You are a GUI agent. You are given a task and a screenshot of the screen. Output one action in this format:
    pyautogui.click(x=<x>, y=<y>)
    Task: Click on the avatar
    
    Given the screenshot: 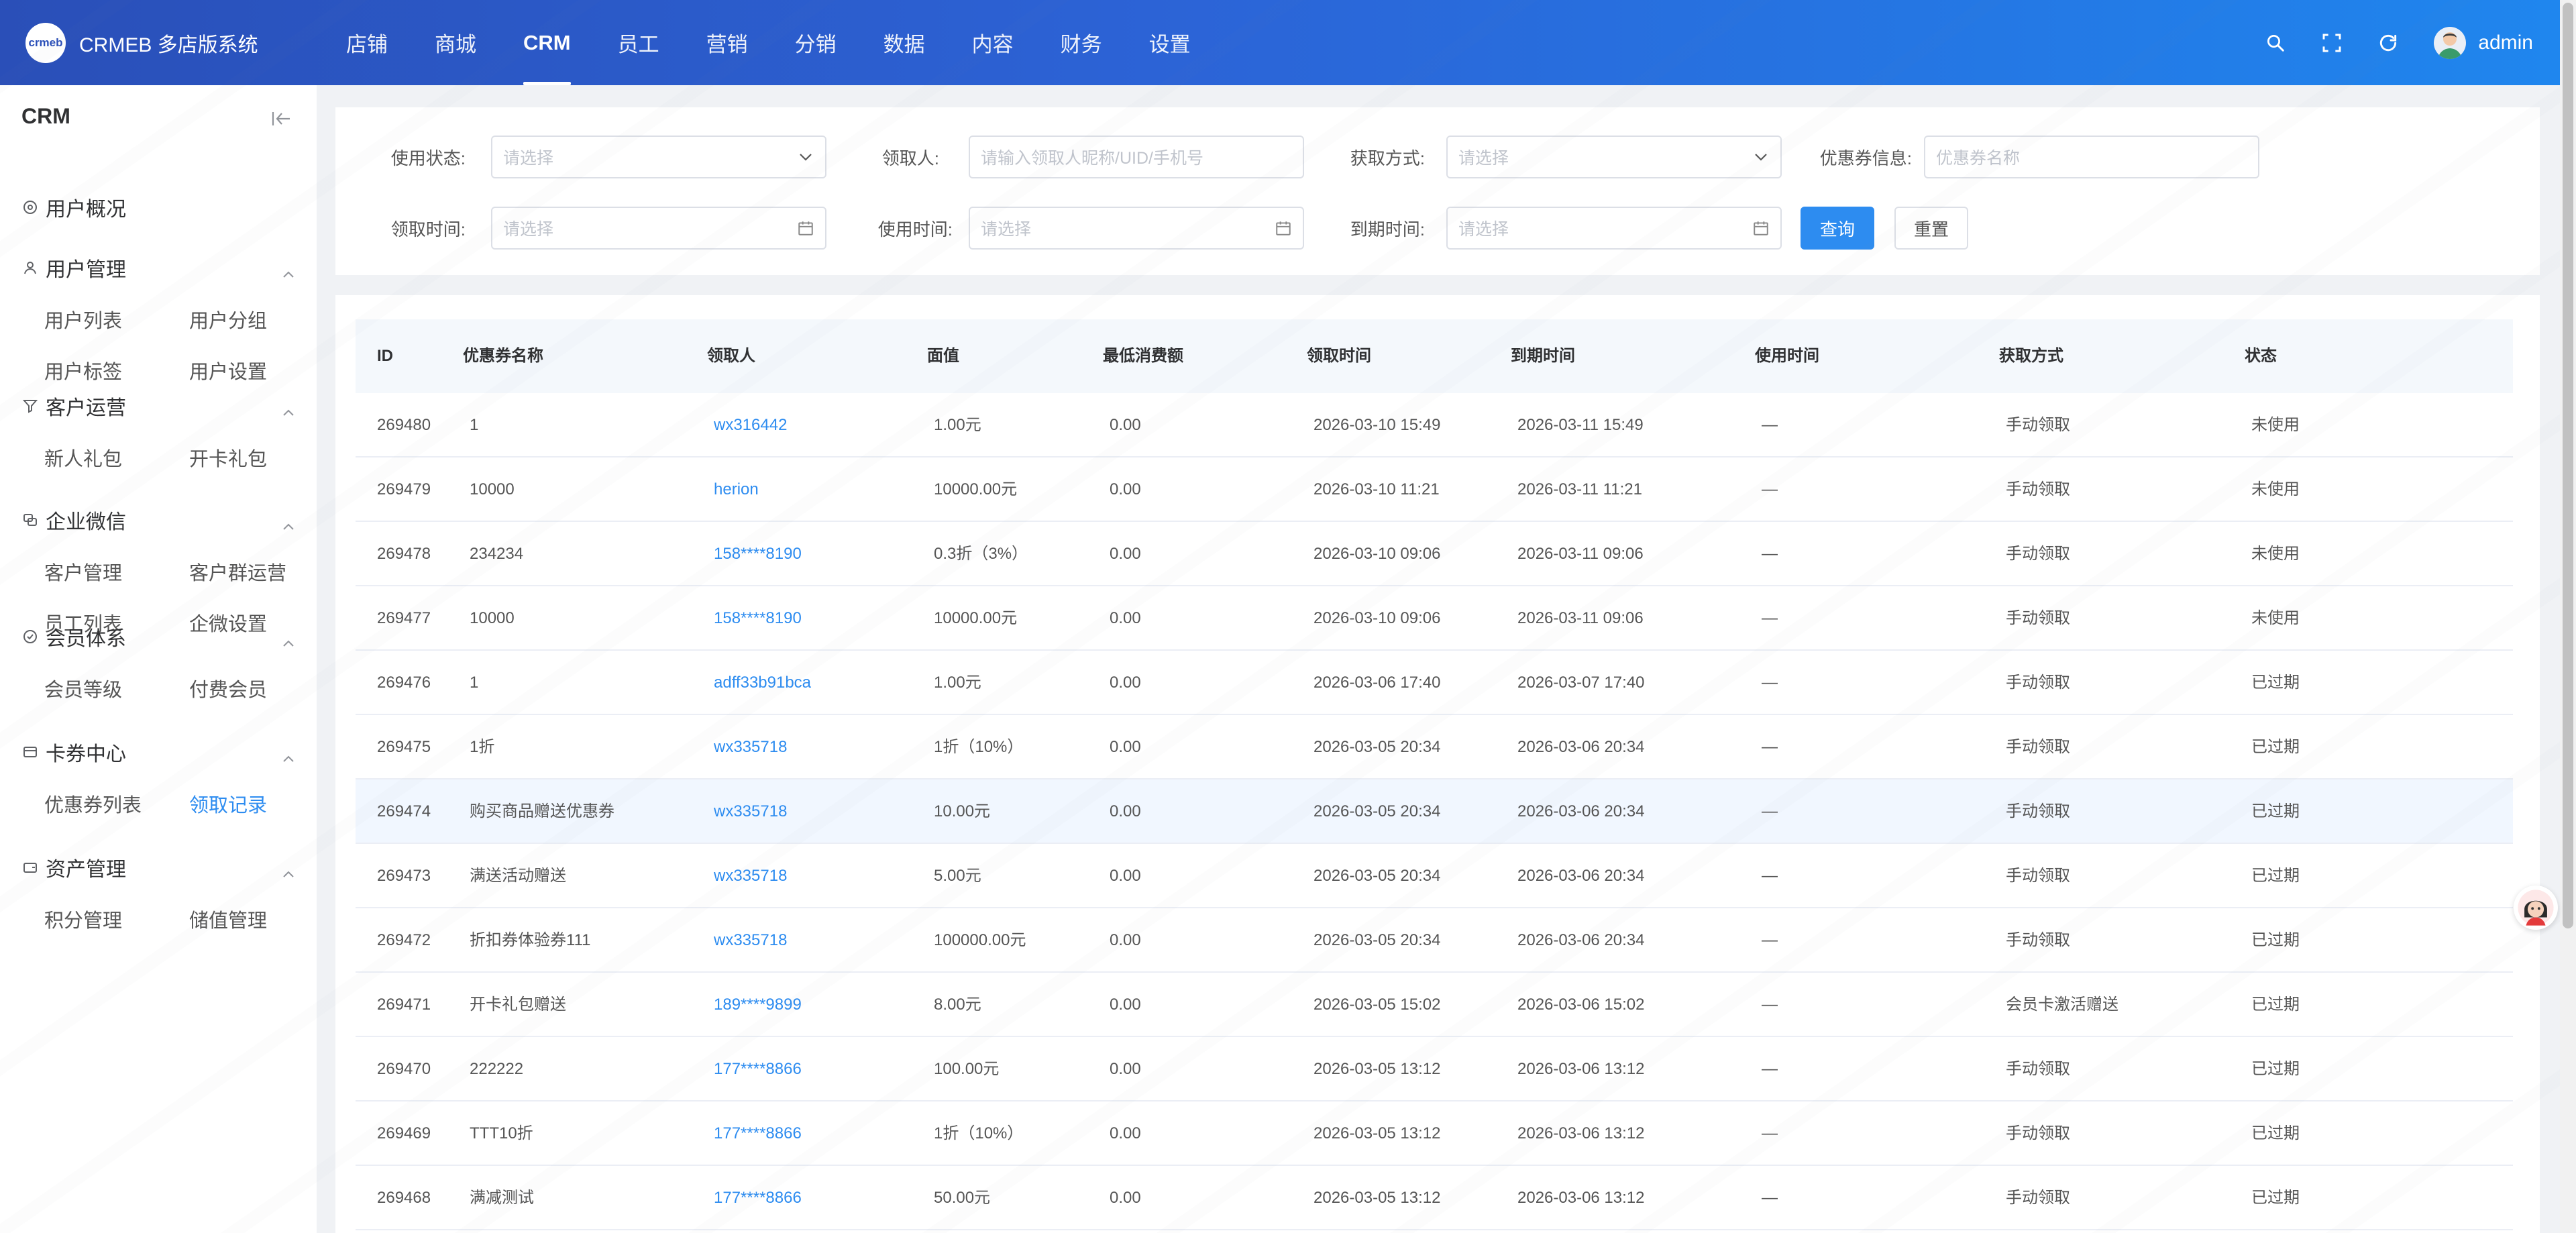 What is the action you would take?
    pyautogui.click(x=2450, y=43)
    